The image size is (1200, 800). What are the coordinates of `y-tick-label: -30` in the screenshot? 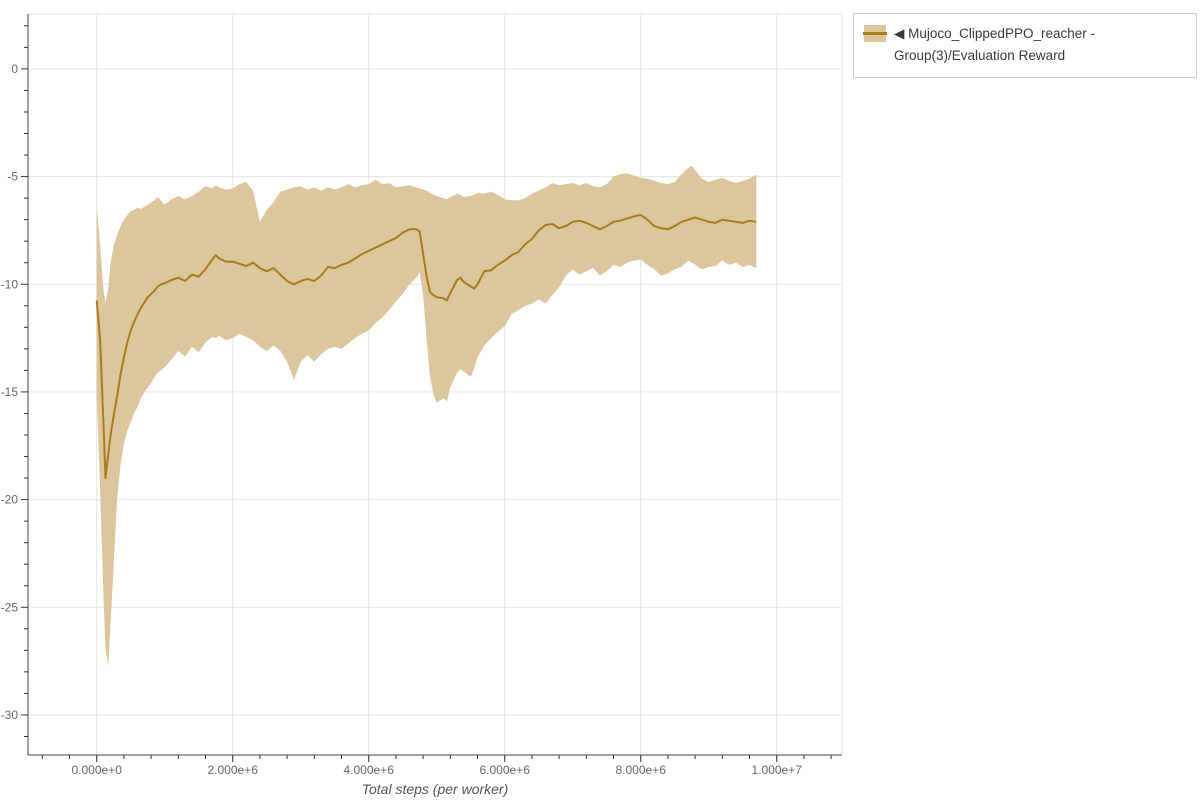 It's located at (10, 715).